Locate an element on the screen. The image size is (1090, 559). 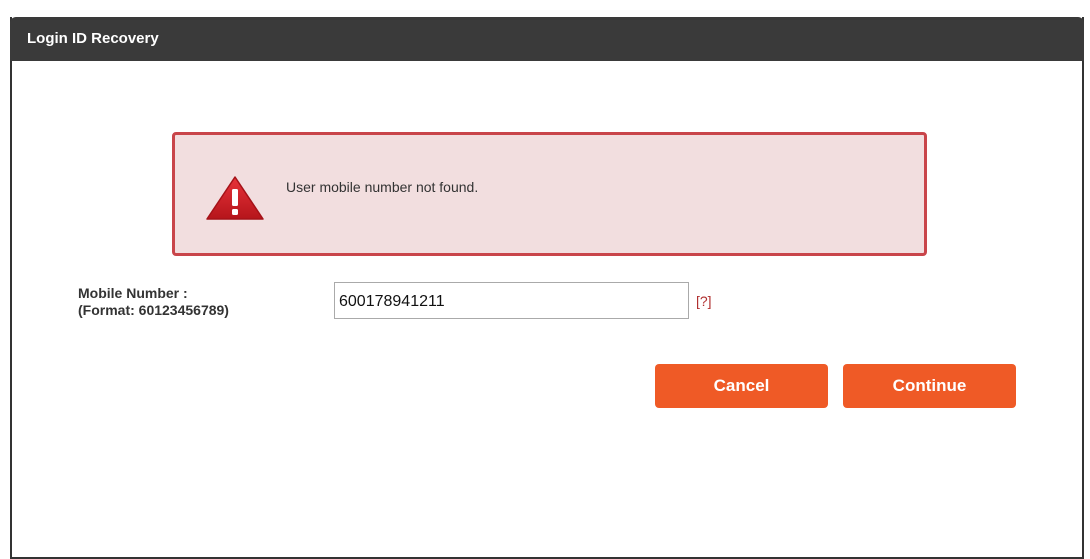
help-link: [?] is located at coordinates (704, 301).